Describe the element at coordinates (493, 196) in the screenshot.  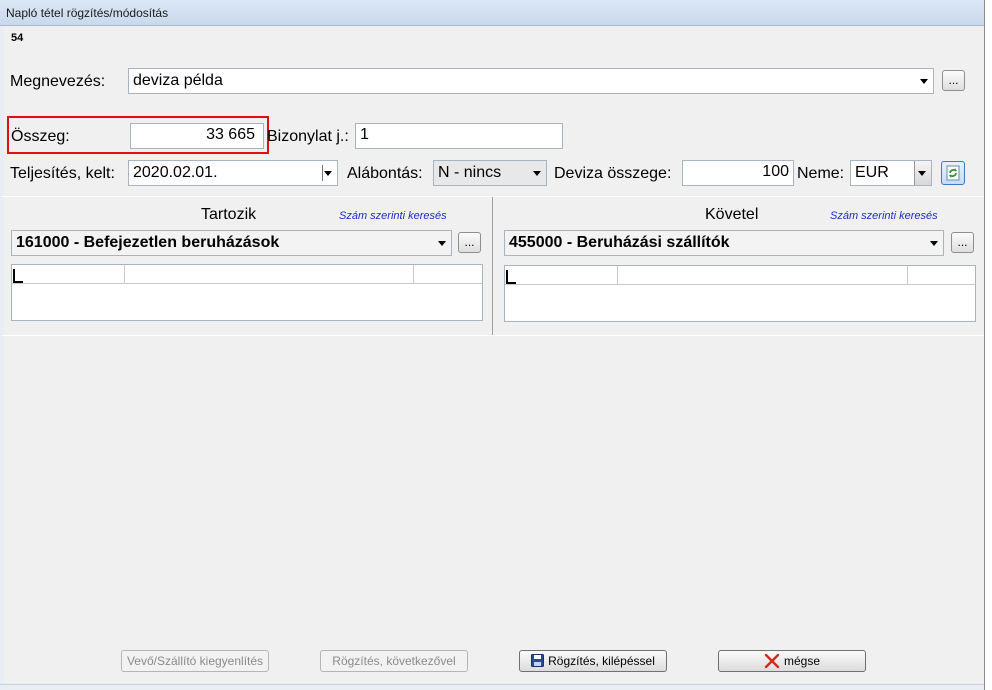
I see `section-divider-top` at that location.